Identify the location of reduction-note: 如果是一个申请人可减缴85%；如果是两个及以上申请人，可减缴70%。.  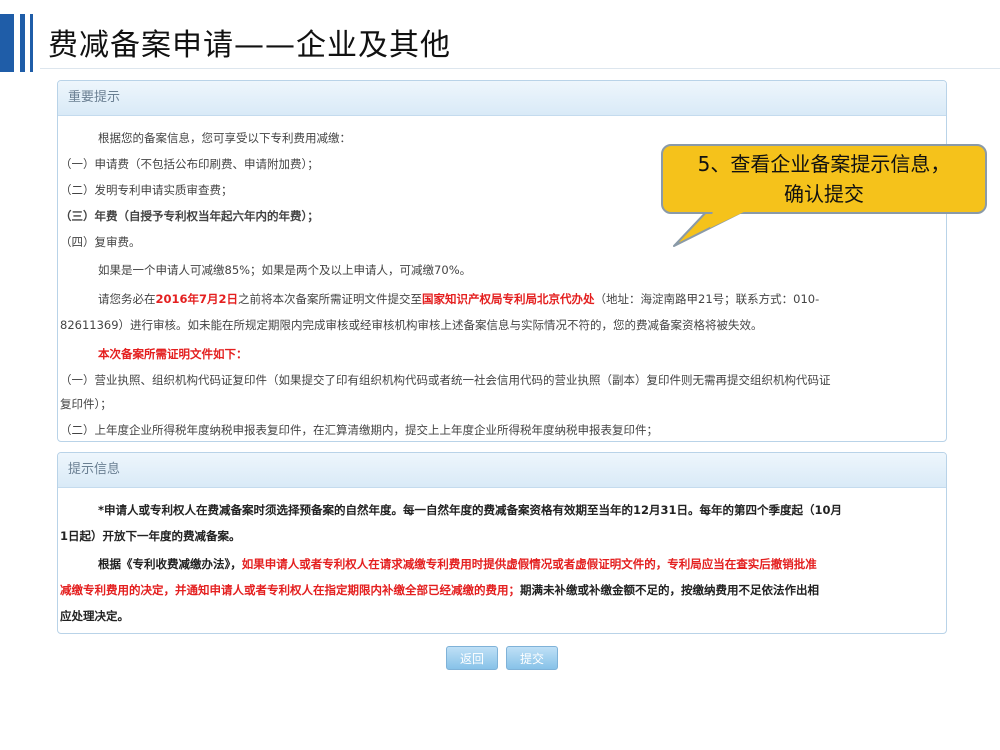
(285, 270).